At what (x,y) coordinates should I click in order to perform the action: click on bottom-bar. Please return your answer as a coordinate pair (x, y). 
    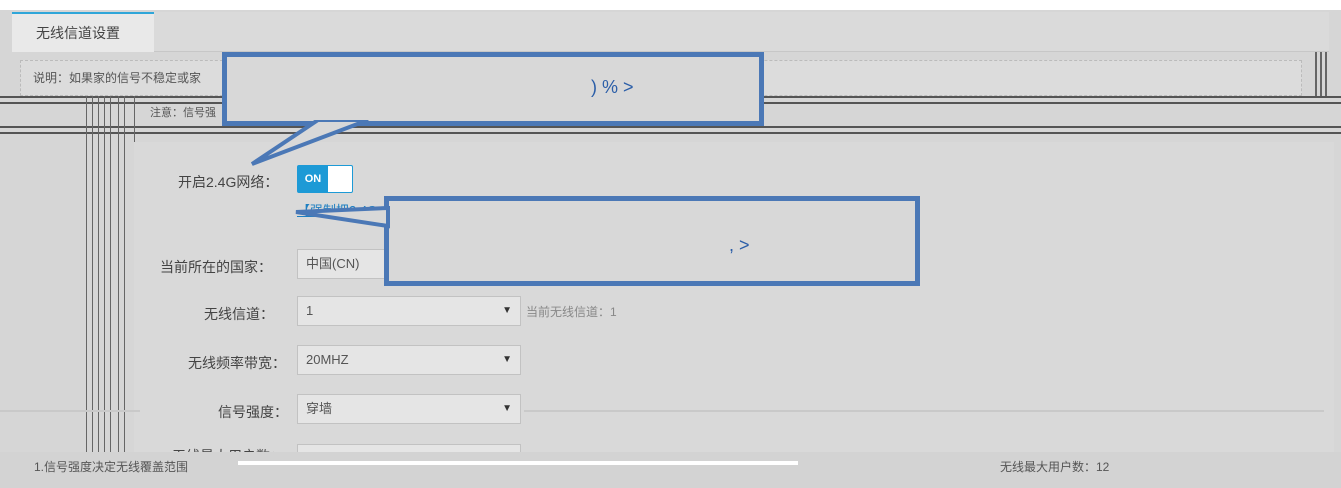
    Looking at the image, I should click on (670, 470).